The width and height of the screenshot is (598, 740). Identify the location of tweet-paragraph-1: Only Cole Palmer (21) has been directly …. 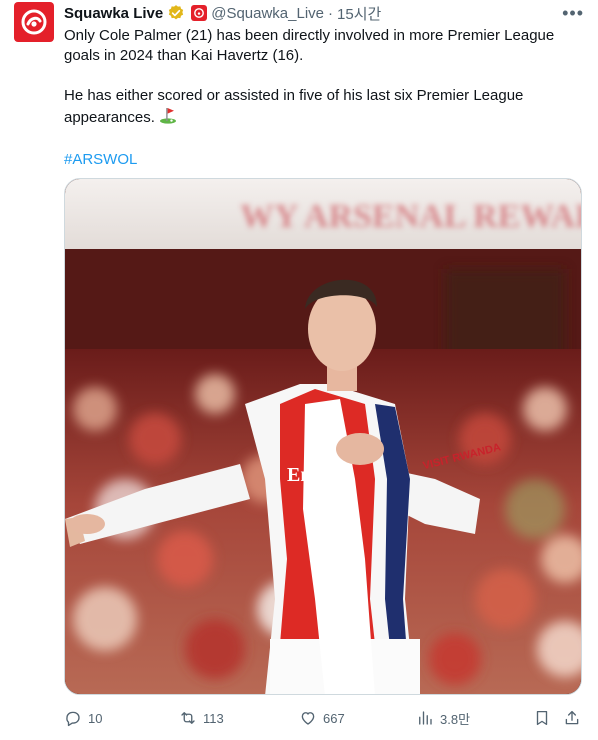
(309, 45).